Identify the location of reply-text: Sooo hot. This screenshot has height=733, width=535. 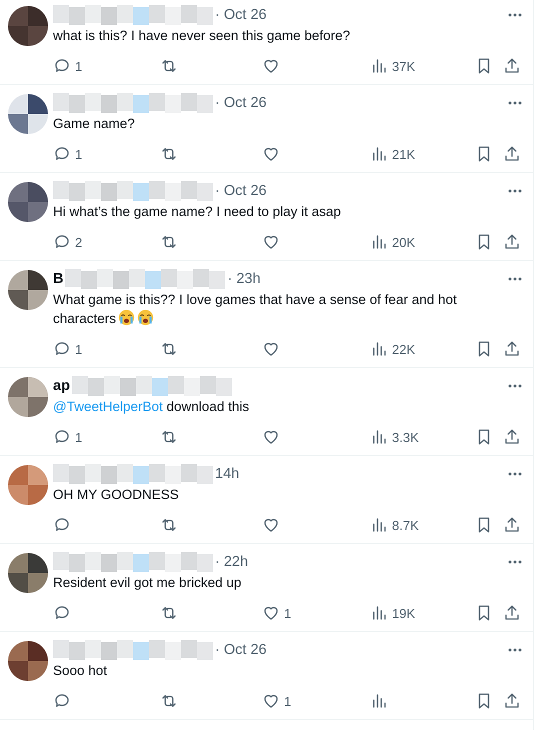
(80, 671).